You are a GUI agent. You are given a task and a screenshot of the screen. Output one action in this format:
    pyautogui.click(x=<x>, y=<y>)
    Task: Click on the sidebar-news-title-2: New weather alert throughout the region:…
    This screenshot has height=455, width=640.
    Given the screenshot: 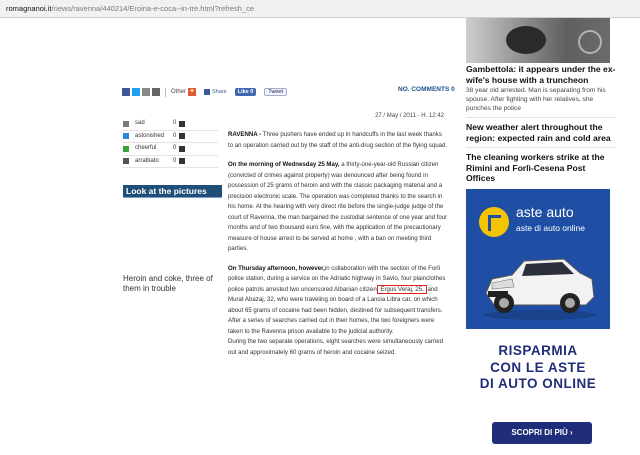 What is the action you would take?
    pyautogui.click(x=541, y=132)
    